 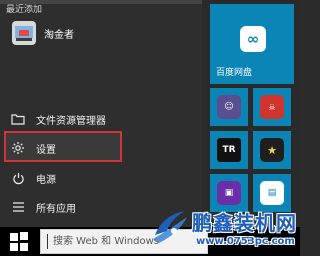 What do you see at coordinates (24, 10) in the screenshot?
I see `recently-added-title: 最近添加` at bounding box center [24, 10].